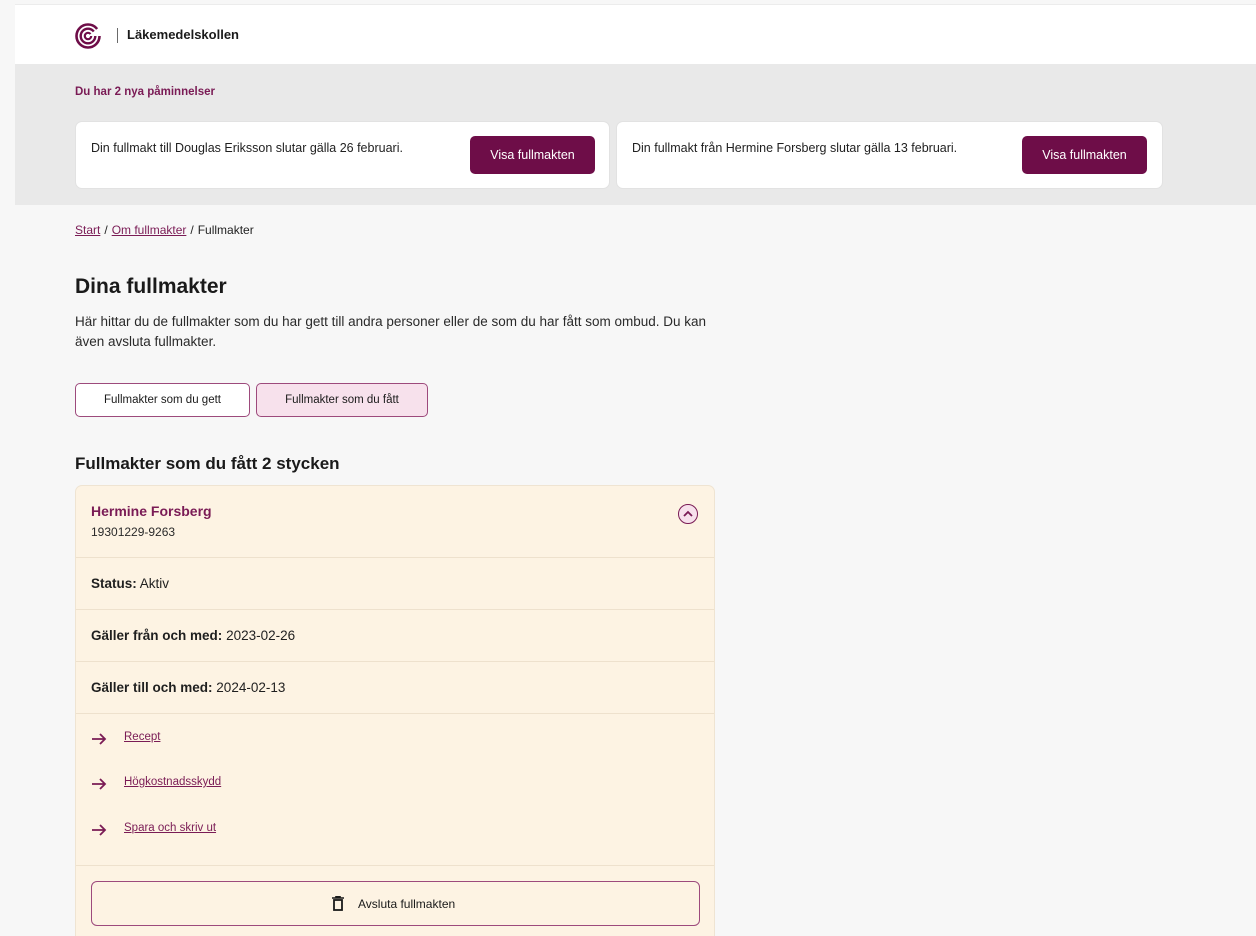  Describe the element at coordinates (145, 92) in the screenshot. I see `reminders-heading: Du har 2 nya påminnelser` at that location.